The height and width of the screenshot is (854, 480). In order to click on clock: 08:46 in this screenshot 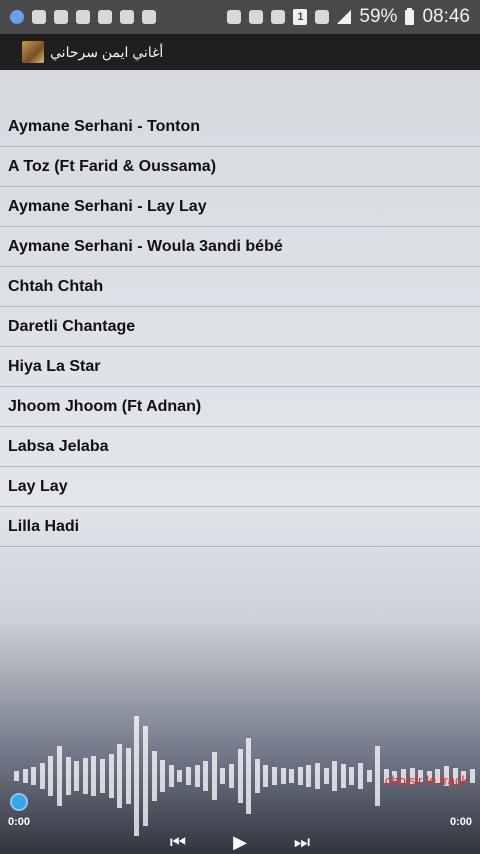, I will do `click(446, 16)`.